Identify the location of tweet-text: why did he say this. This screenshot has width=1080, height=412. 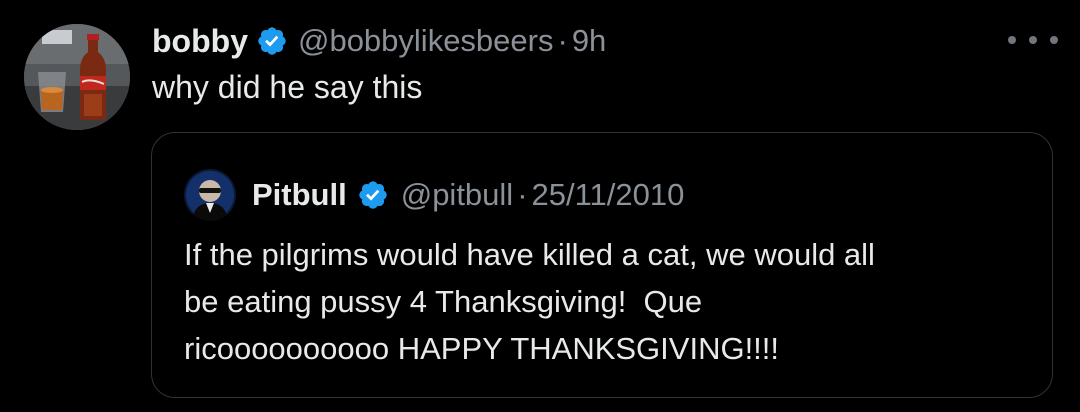
(287, 87).